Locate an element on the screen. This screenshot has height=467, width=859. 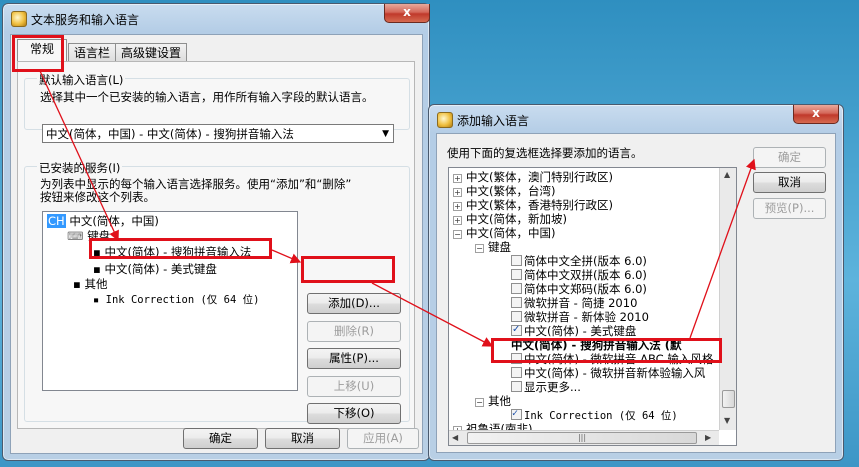
tree-other-group: − 其他 is located at coordinates (493, 401).